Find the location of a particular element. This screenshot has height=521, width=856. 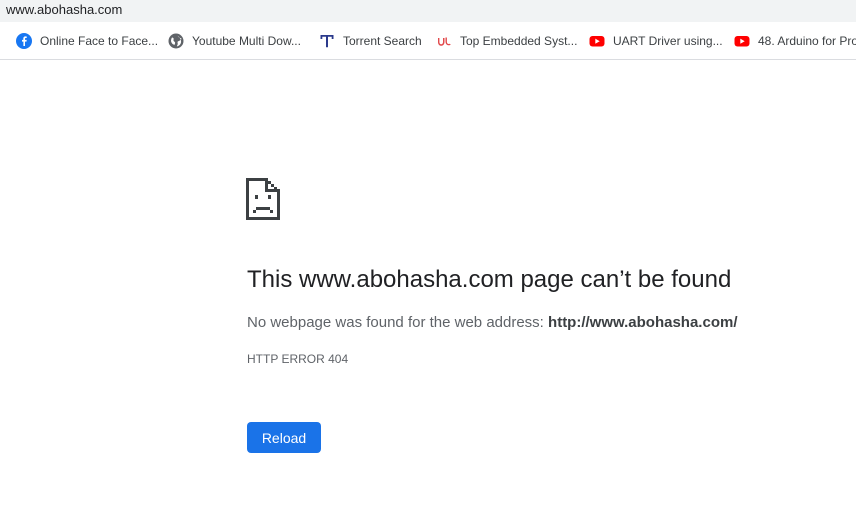

torrent-t-icon is located at coordinates (327, 41).